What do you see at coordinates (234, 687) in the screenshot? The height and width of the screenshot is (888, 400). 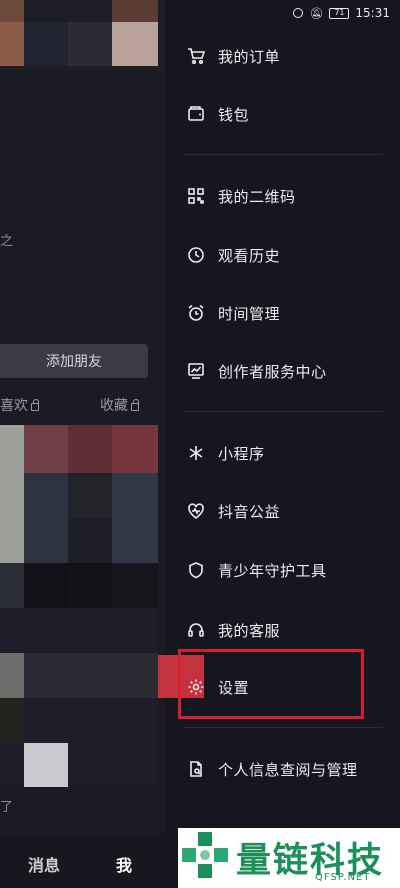 I see `menu-item-label: 设置` at bounding box center [234, 687].